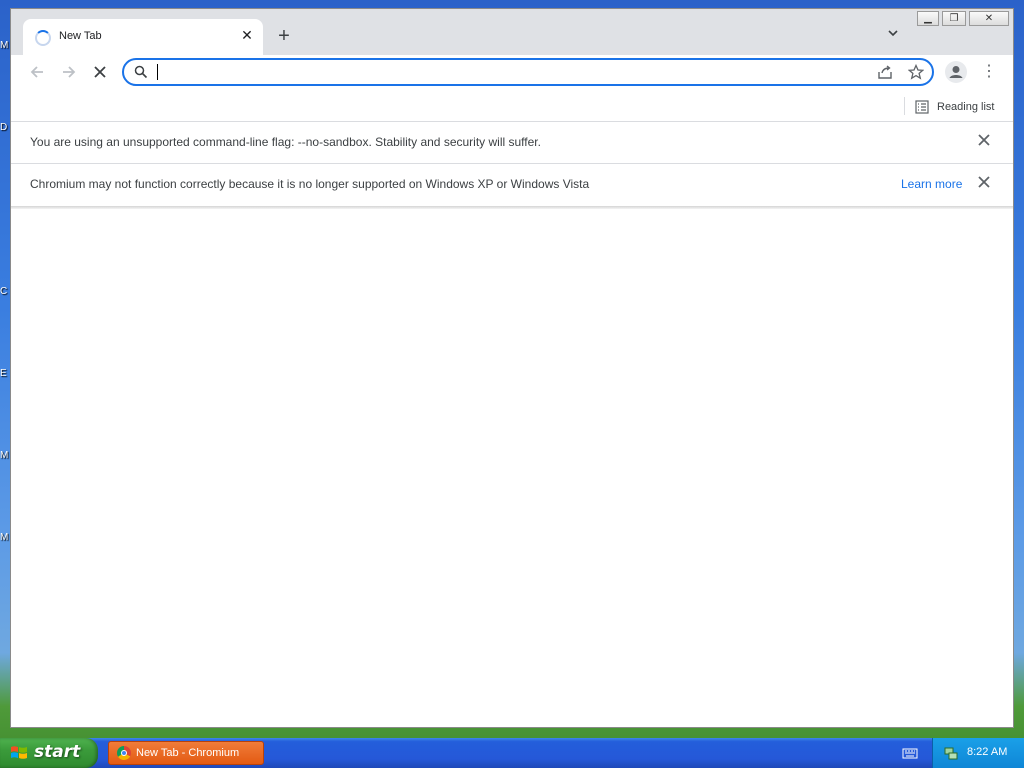 The width and height of the screenshot is (1024, 768). Describe the element at coordinates (922, 107) in the screenshot. I see `reading-list-icon` at that location.